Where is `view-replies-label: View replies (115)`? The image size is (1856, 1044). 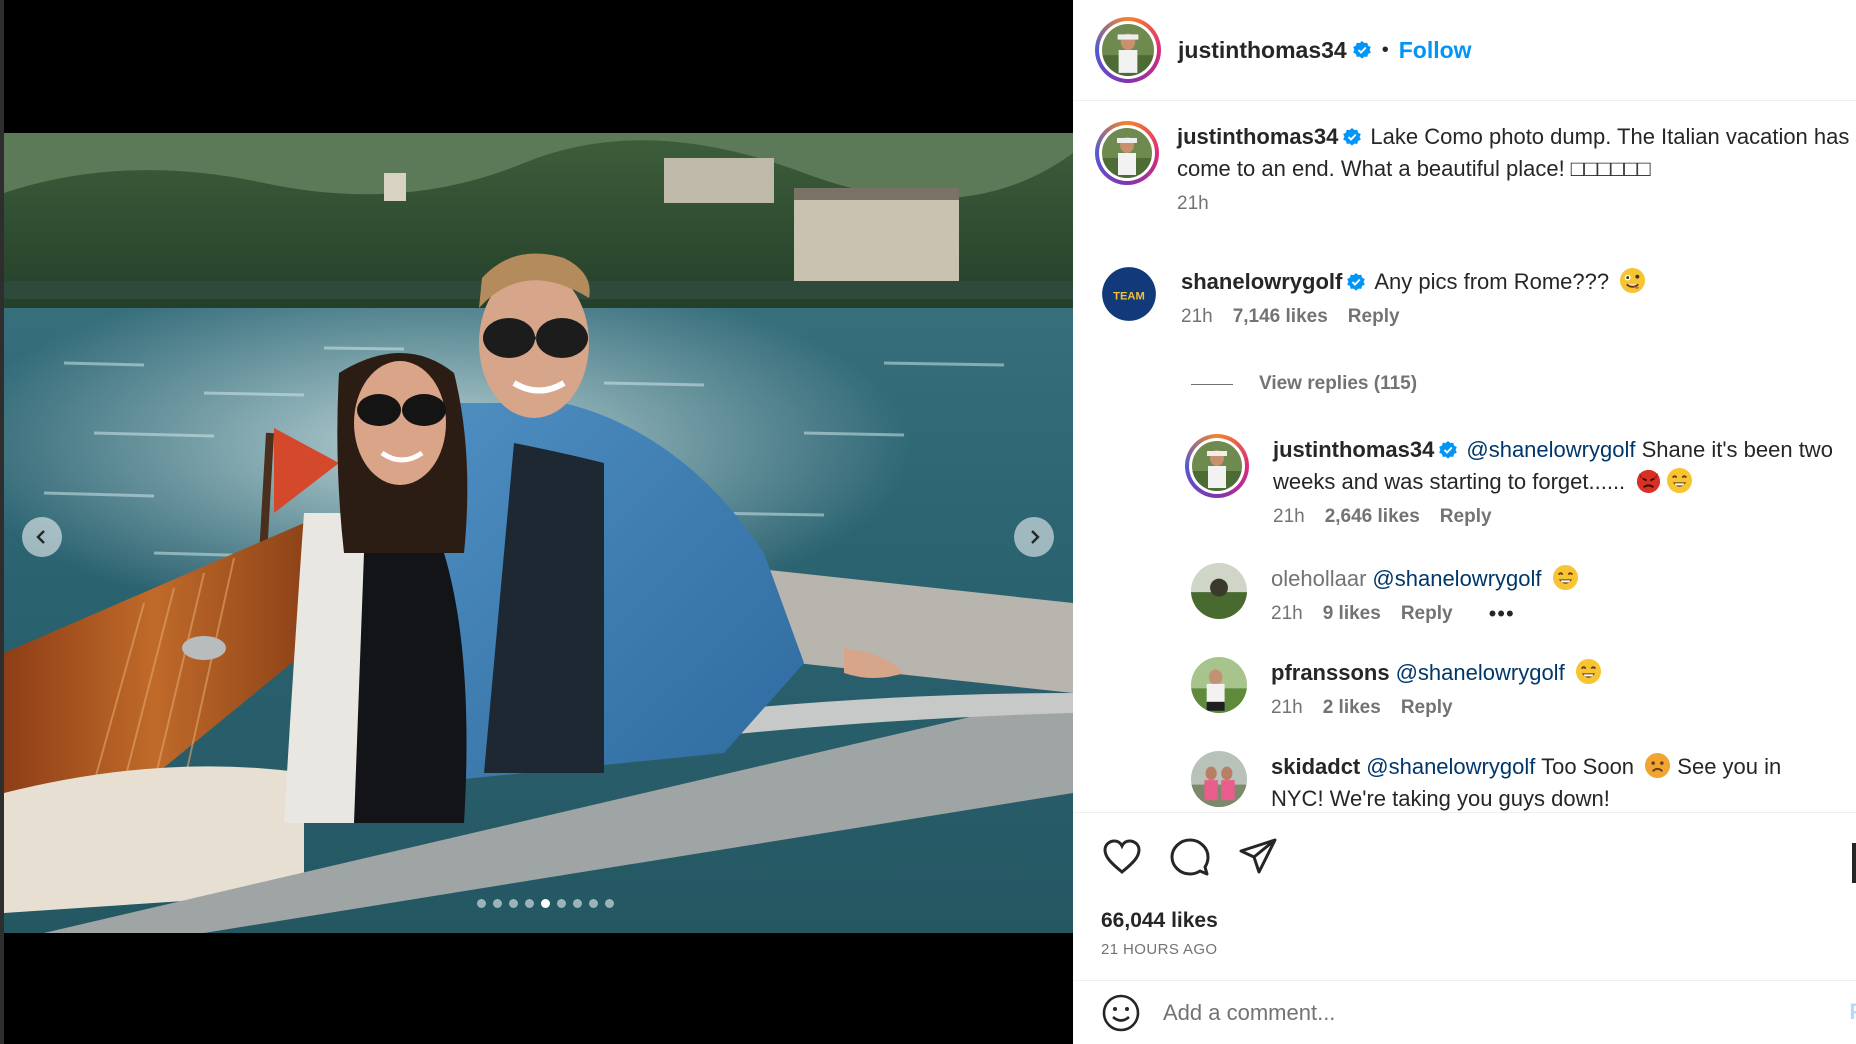
view-replies-label: View replies (115) is located at coordinates (1338, 383).